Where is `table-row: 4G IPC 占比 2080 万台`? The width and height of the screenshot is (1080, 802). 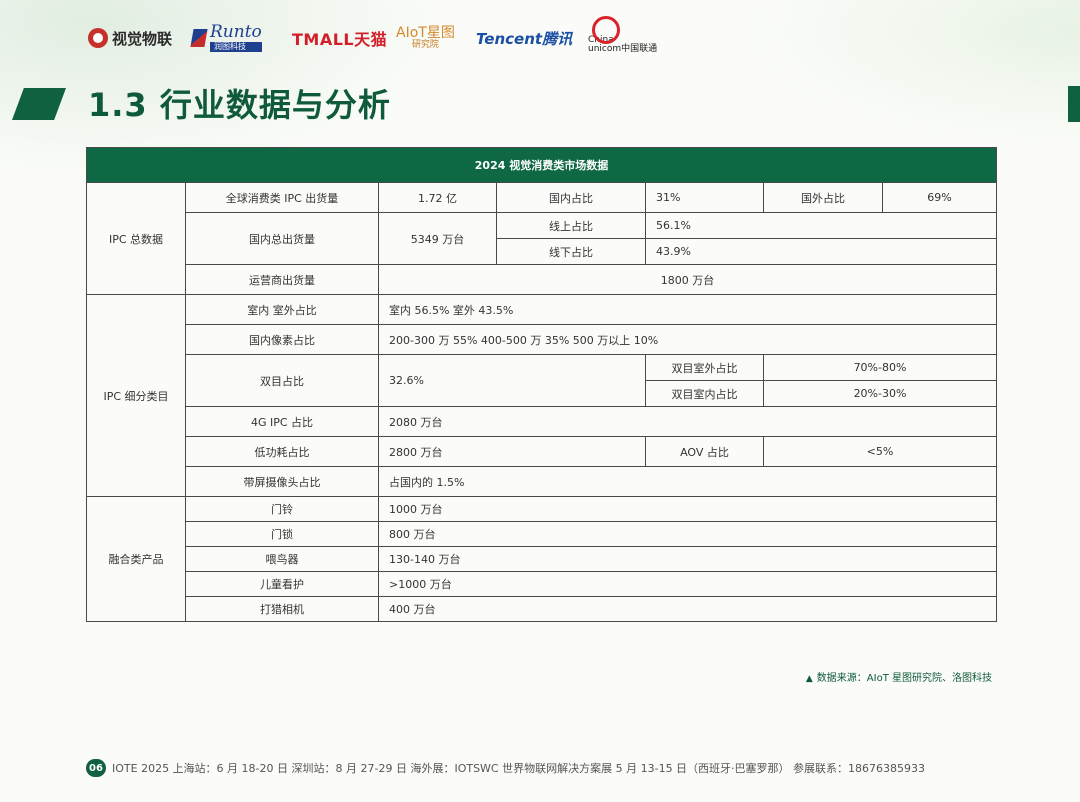
table-row: 4G IPC 占比 2080 万台 is located at coordinates (542, 421).